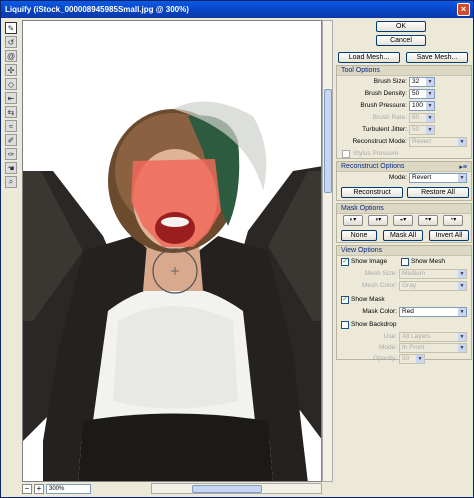  What do you see at coordinates (404, 167) in the screenshot?
I see `reconstruct-options-title: Reconstruct Options ▸≡` at bounding box center [404, 167].